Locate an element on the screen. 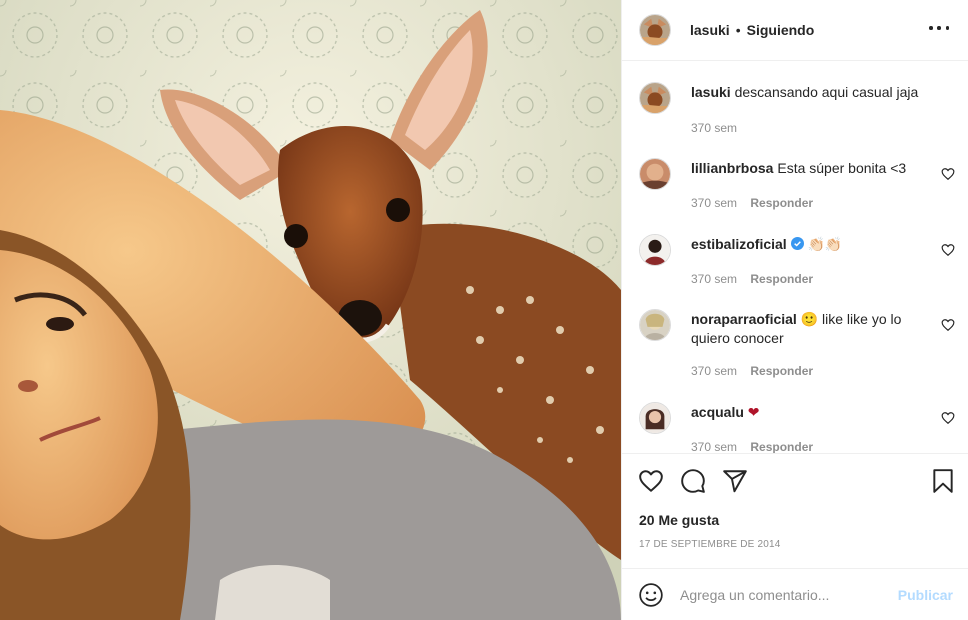  comment-body: lillianbrbosa Esta súper bonita <3 is located at coordinates (811, 168).